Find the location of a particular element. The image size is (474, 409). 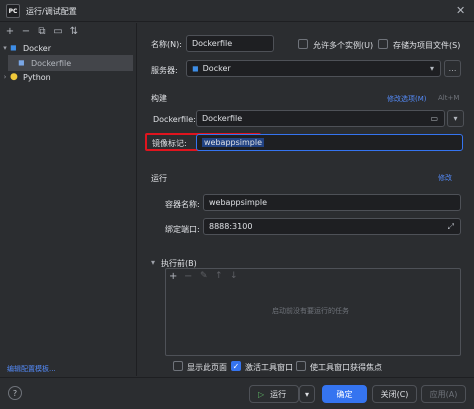

copy-icon: ⧉ is located at coordinates (42, 31).